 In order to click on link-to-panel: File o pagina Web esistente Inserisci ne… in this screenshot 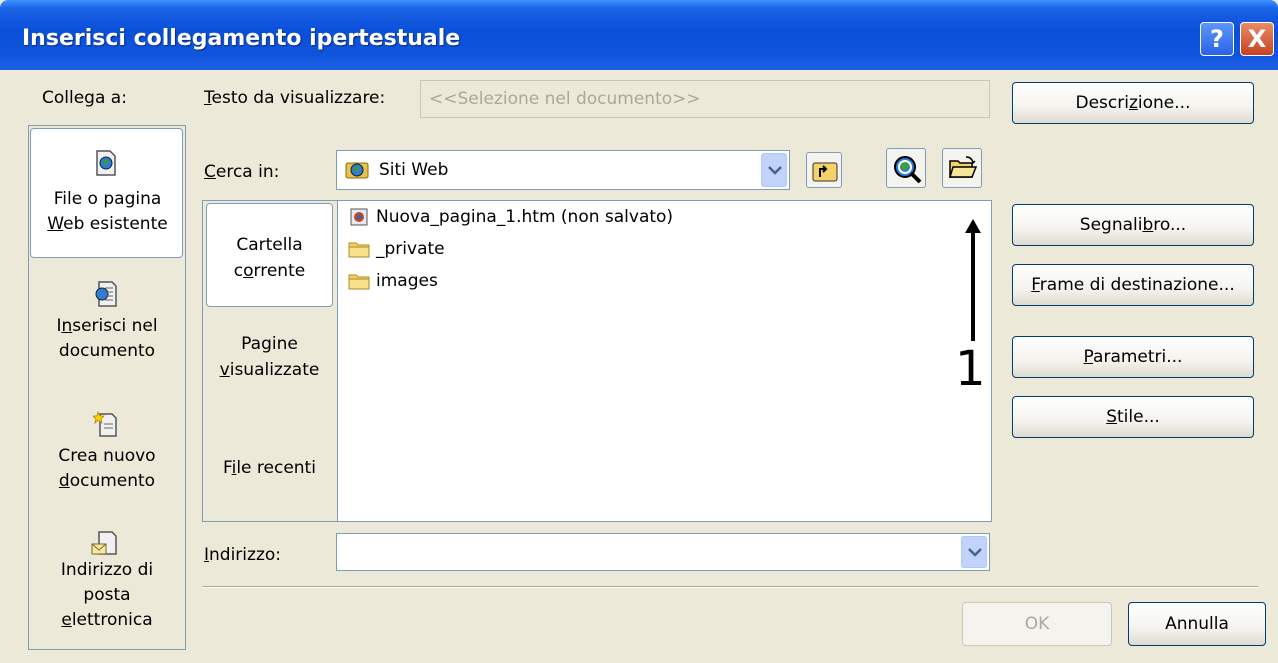, I will do `click(107, 387)`.